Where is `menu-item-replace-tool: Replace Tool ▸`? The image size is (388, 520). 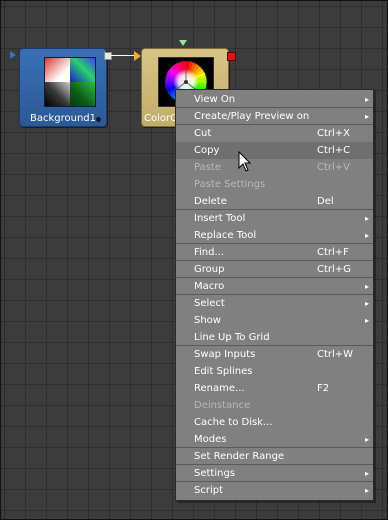
menu-item-replace-tool: Replace Tool ▸ is located at coordinates (274, 235).